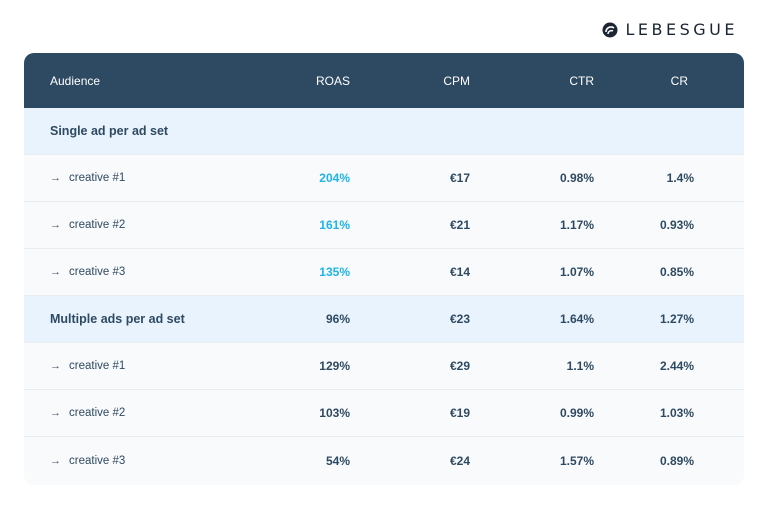 Image resolution: width=768 pixels, height=506 pixels. I want to click on row-value: €24, so click(459, 460).